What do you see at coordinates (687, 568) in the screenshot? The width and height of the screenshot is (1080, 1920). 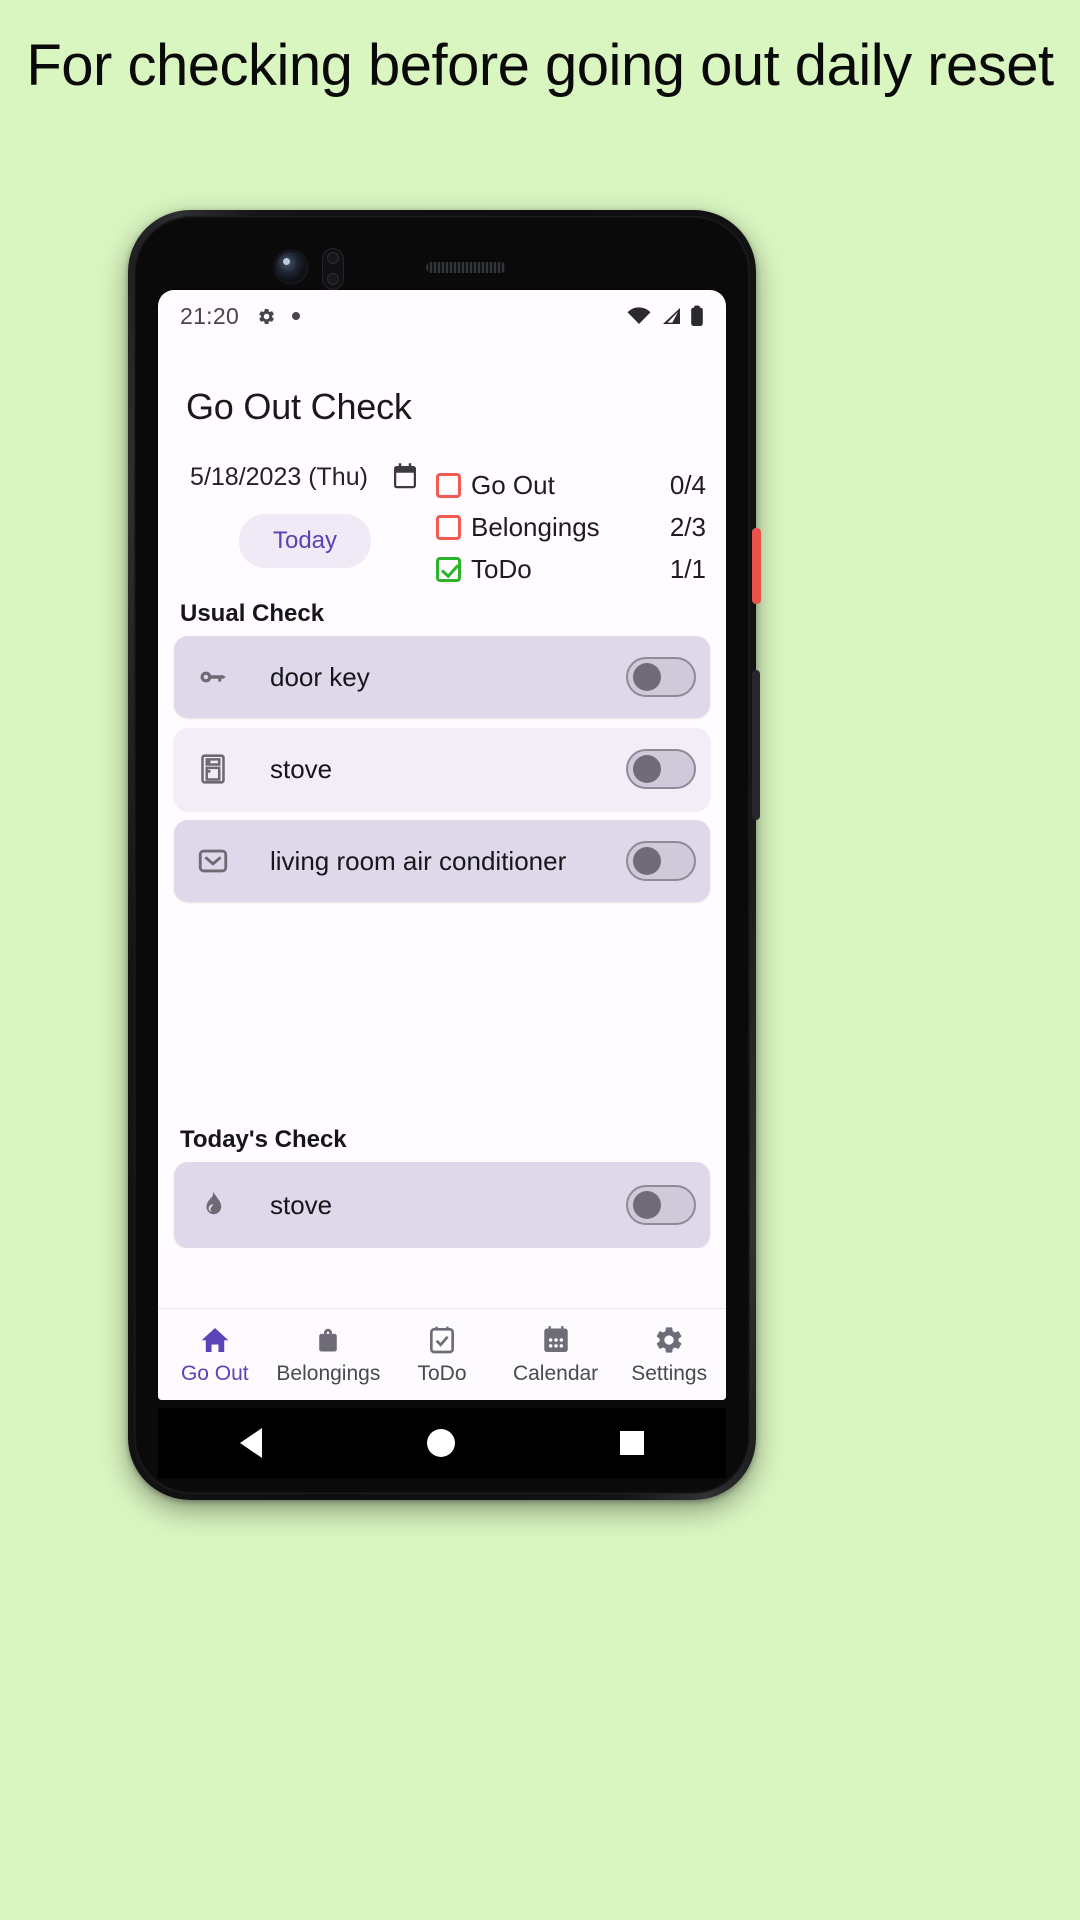 I see `summary-count-todo: 1/1` at bounding box center [687, 568].